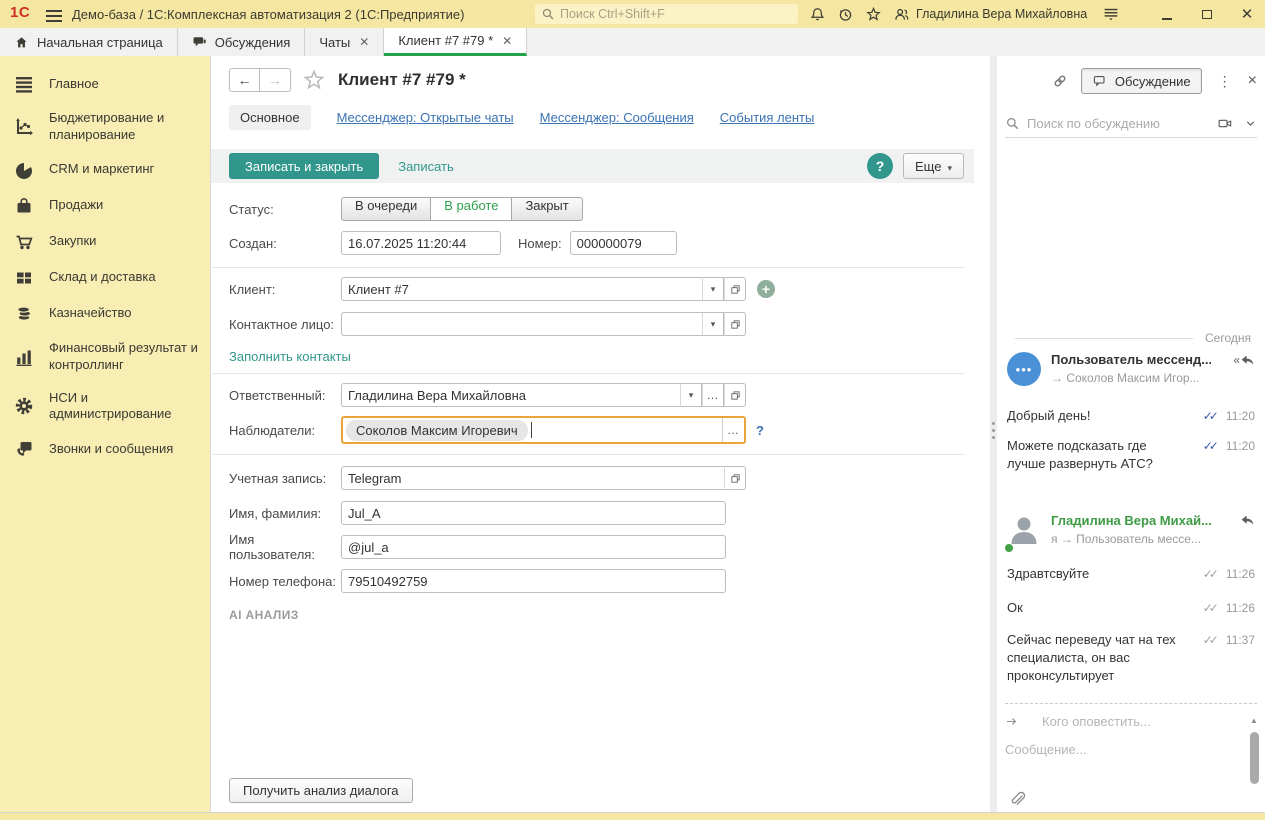 This screenshot has width=1265, height=820. Describe the element at coordinates (547, 209) in the screenshot. I see `status-option-closed: Закрыт` at that location.